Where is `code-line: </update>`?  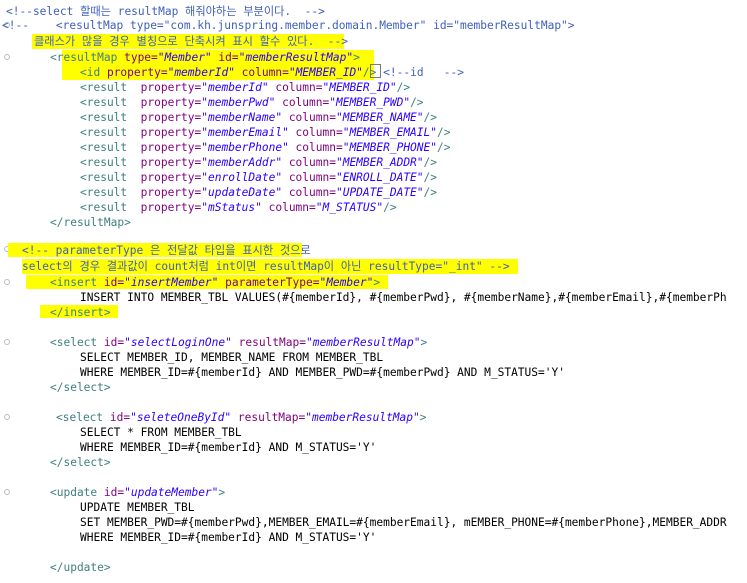 code-line: </update> is located at coordinates (80, 567).